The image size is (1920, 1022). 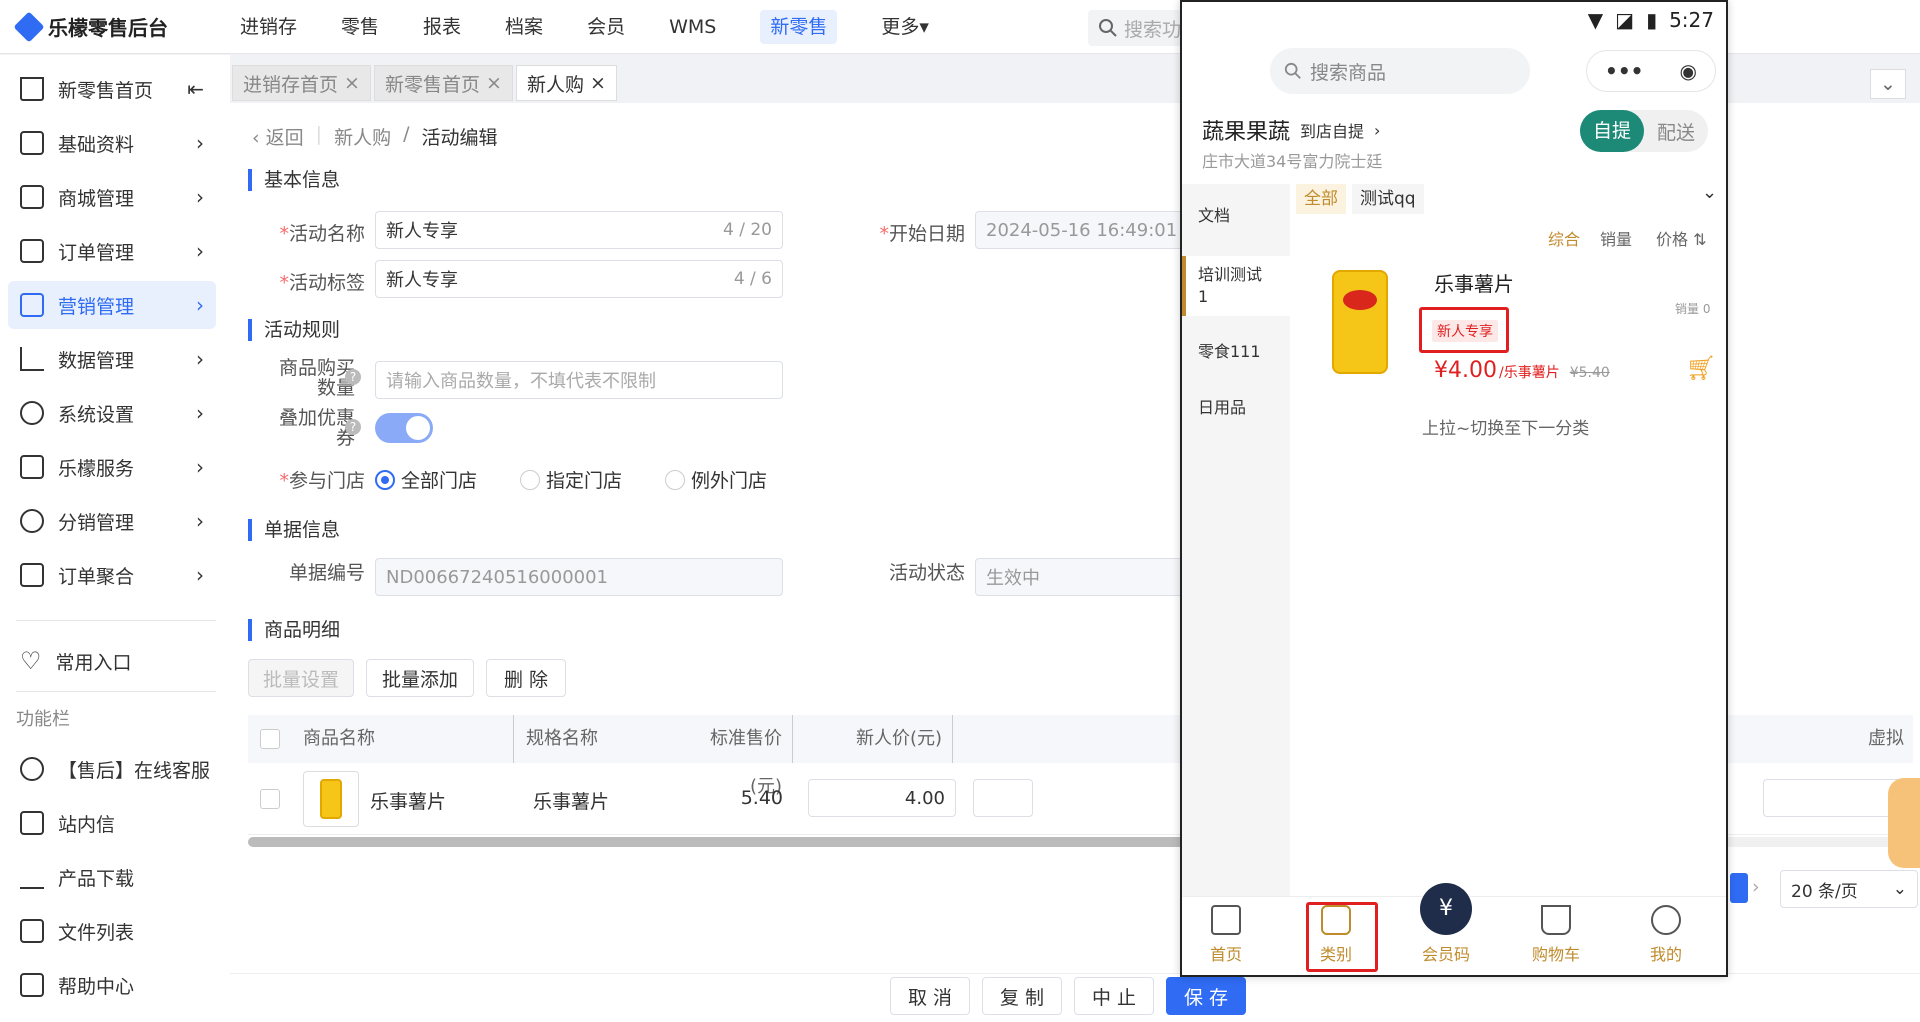 I want to click on section-activity-rules: 活动规则, so click(x=294, y=330).